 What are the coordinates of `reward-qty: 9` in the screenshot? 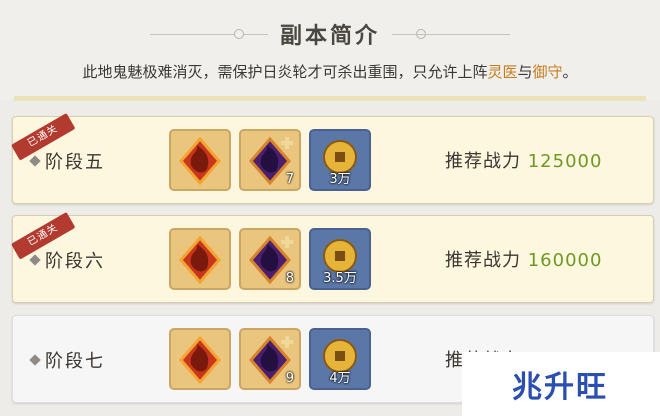 It's located at (289, 378).